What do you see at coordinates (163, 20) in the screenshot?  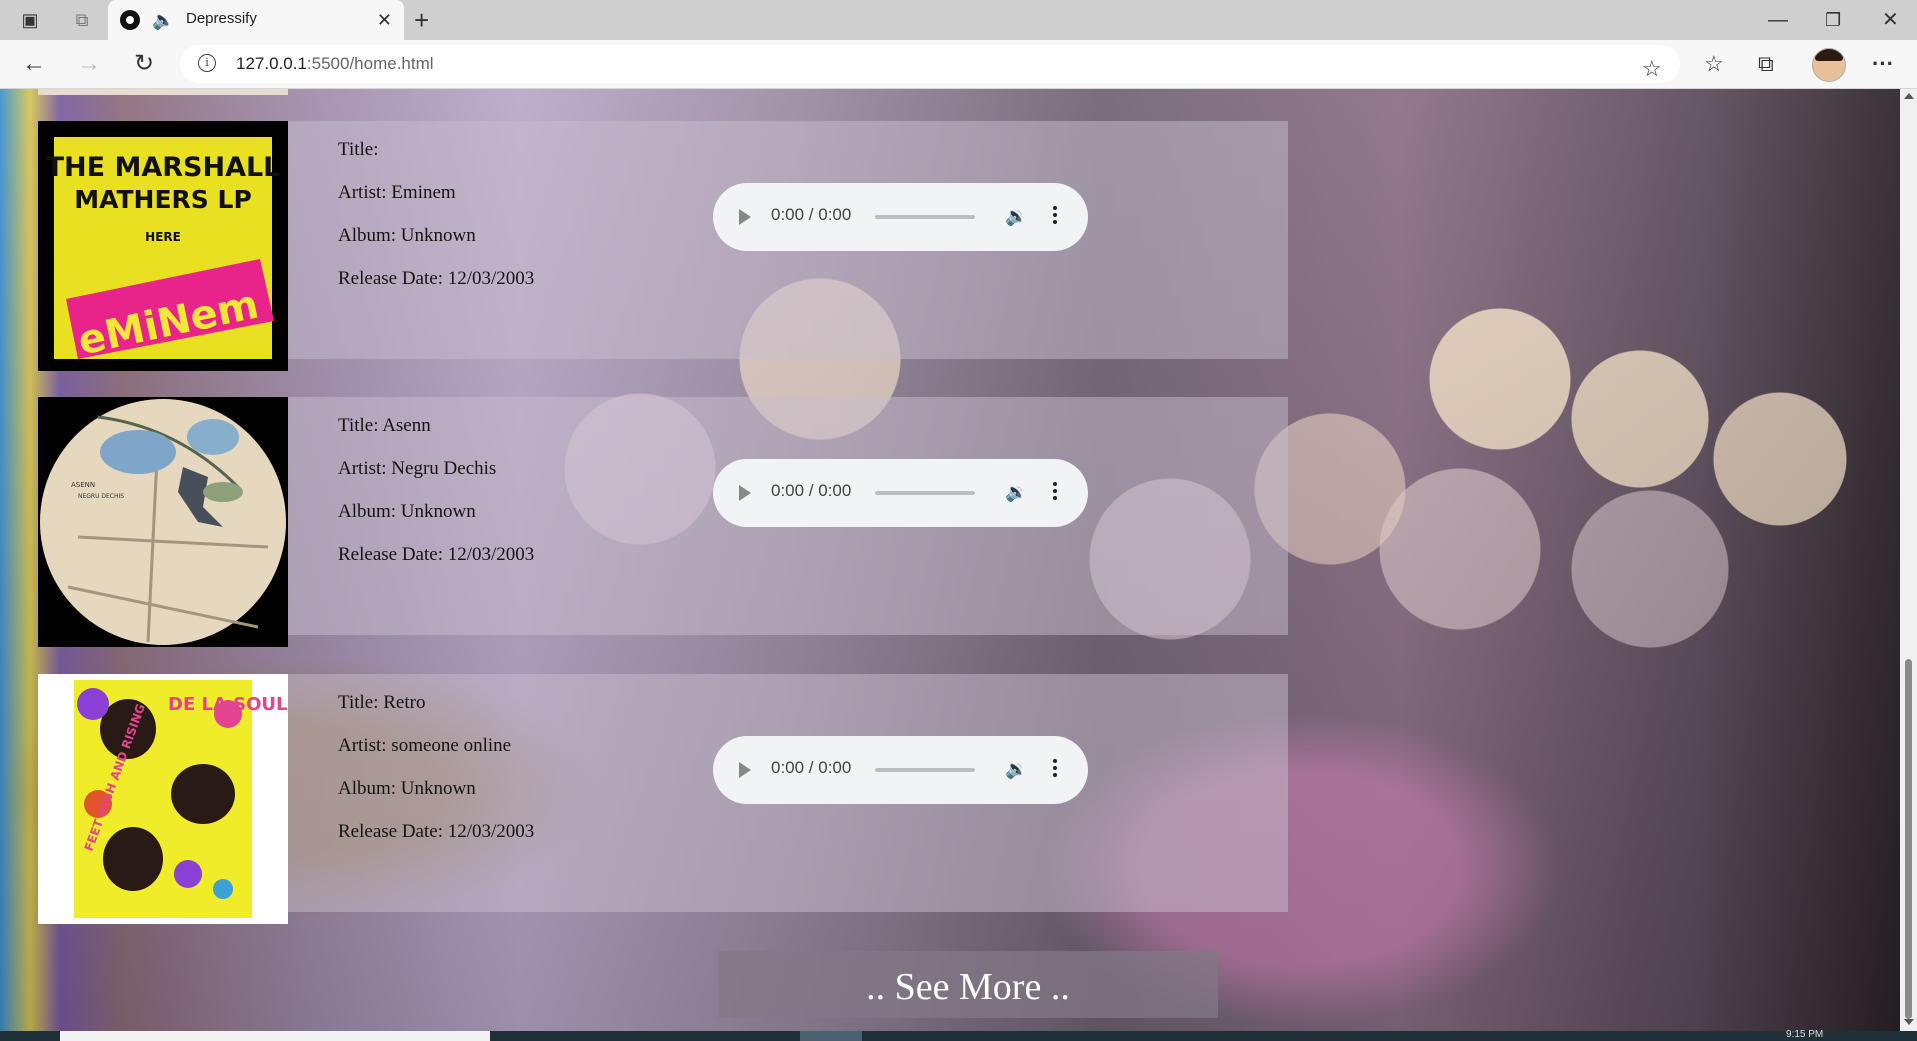 I see `speaker-icon: 🔈` at bounding box center [163, 20].